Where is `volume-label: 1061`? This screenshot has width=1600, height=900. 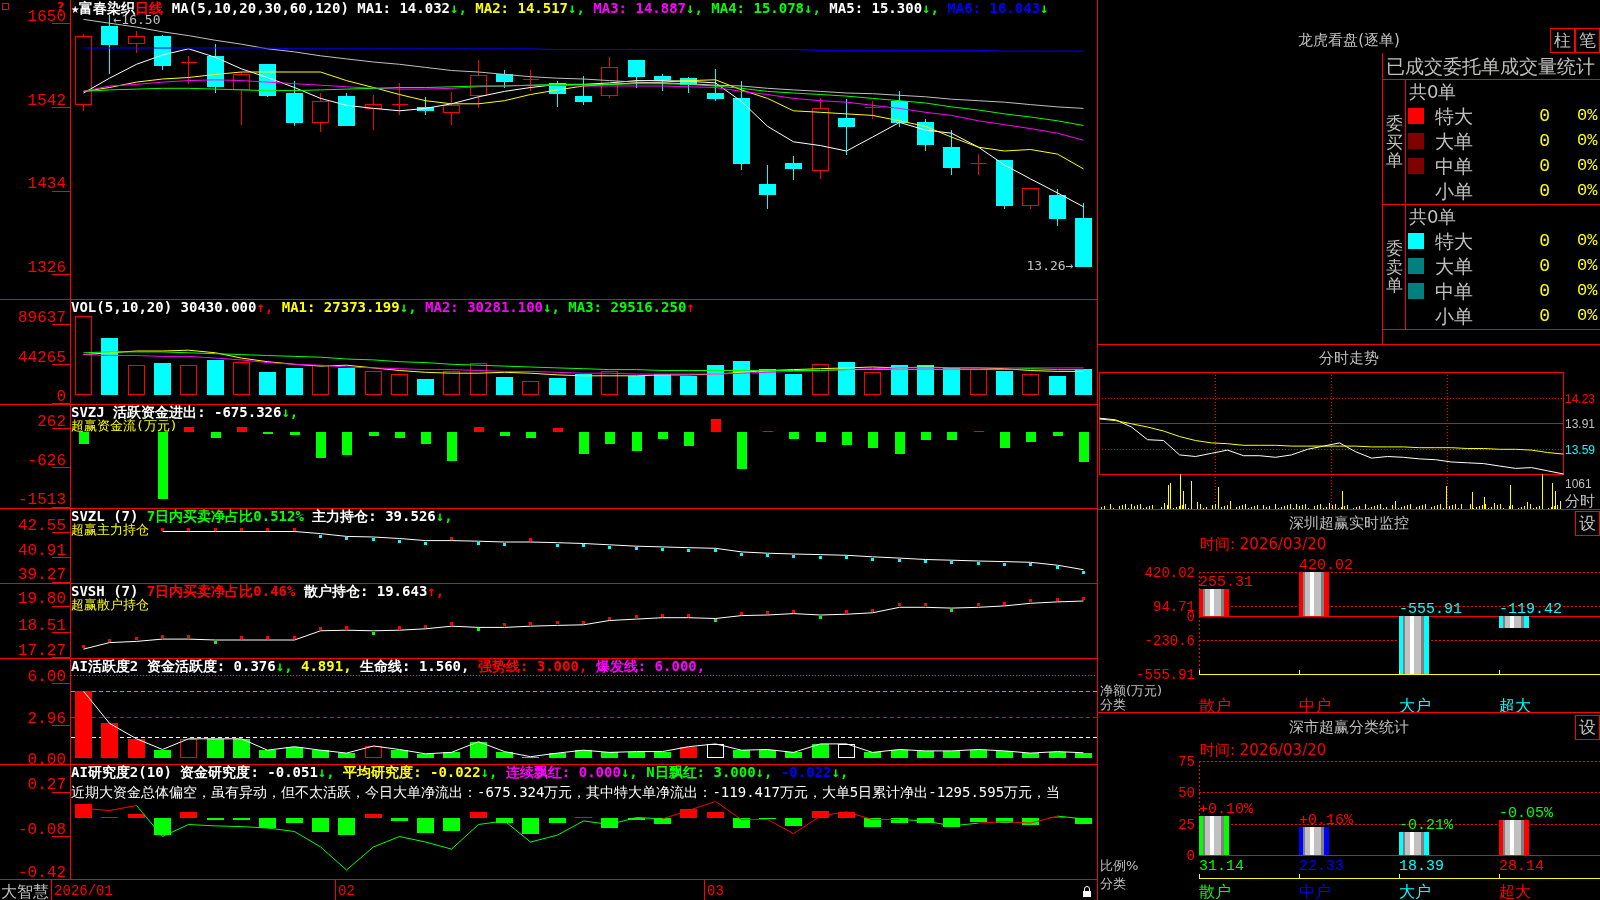
volume-label: 1061 is located at coordinates (1578, 484).